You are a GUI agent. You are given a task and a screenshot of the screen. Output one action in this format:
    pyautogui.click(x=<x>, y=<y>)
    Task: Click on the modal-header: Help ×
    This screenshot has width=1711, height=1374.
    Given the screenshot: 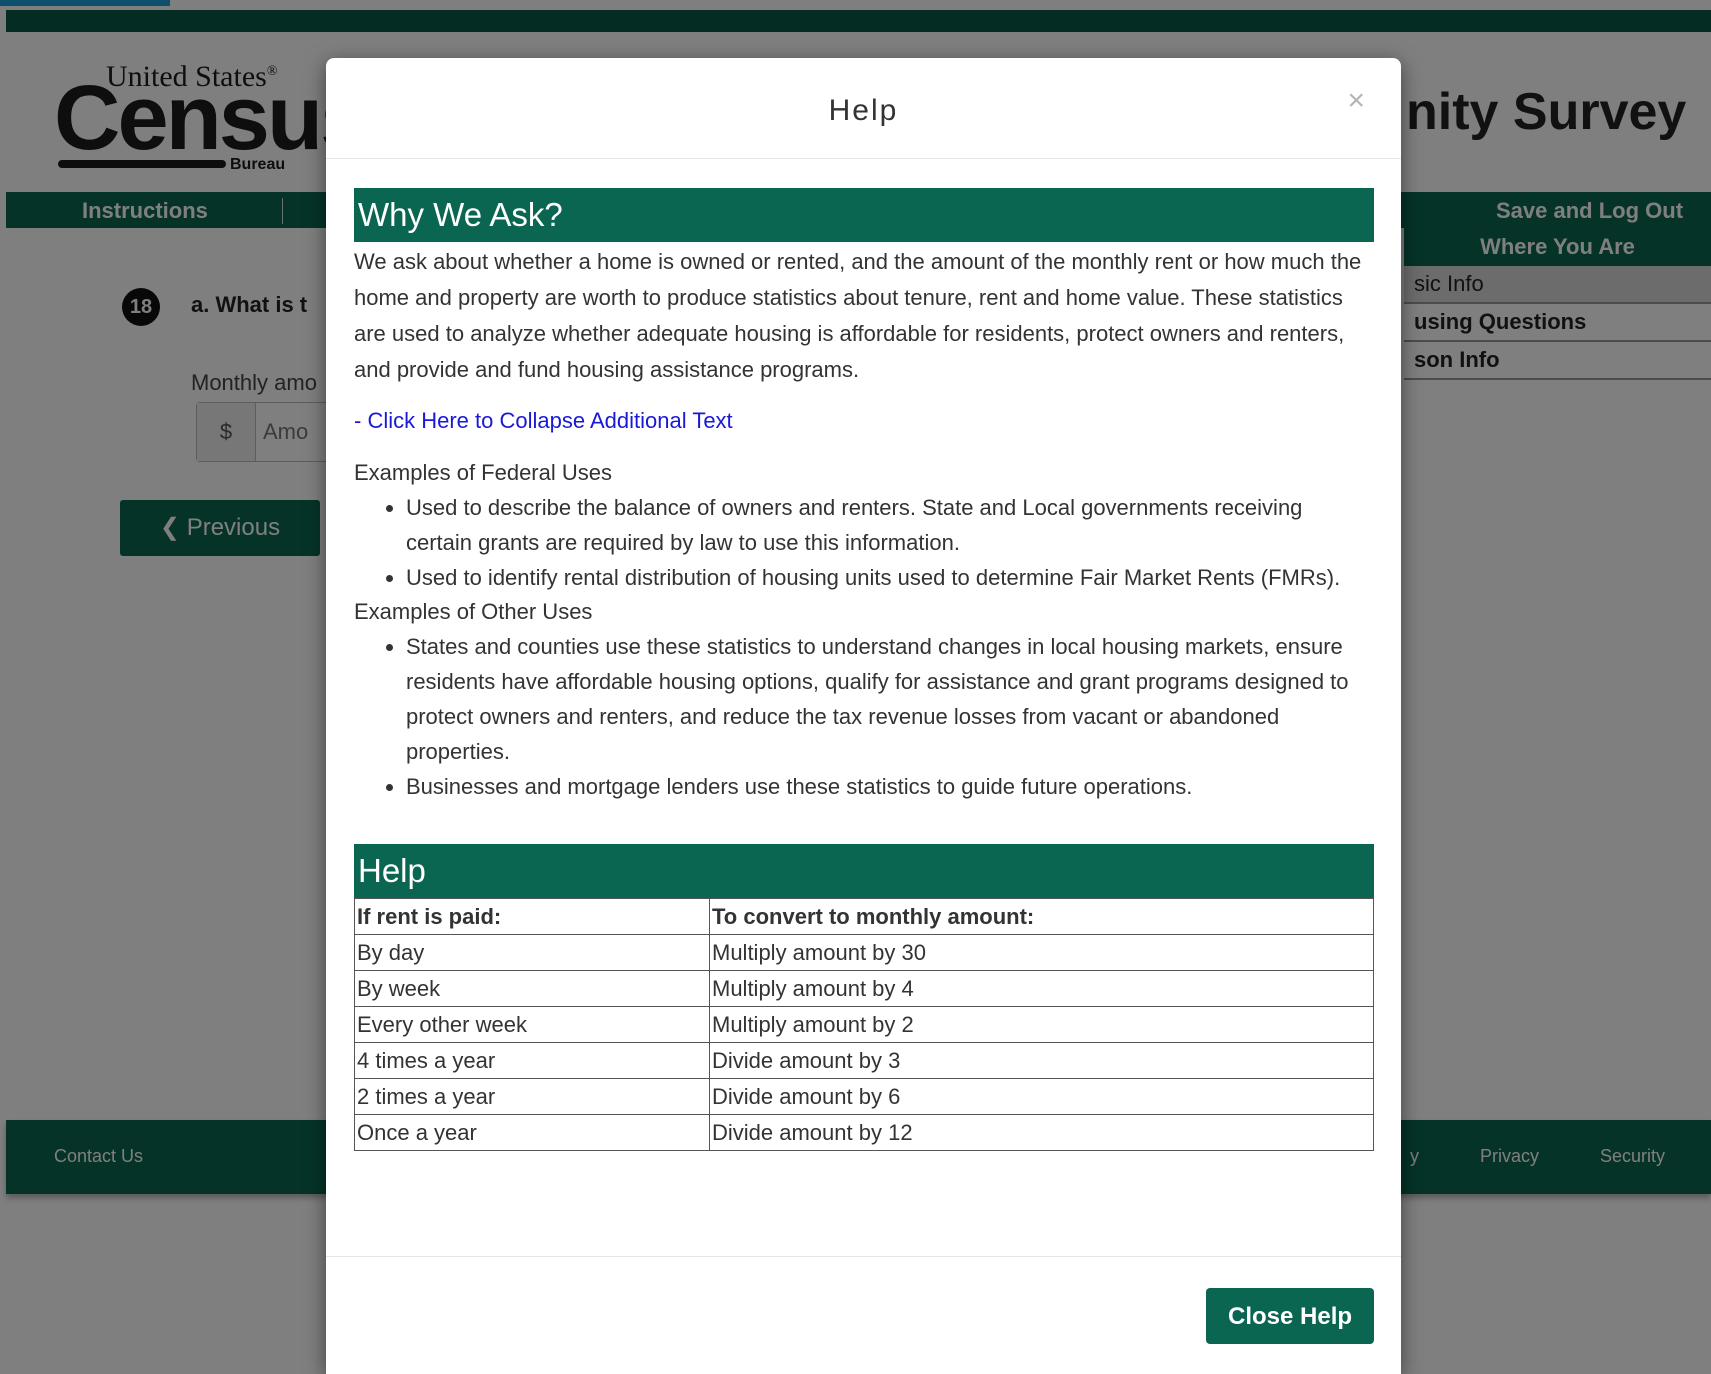 What is the action you would take?
    pyautogui.click(x=863, y=108)
    